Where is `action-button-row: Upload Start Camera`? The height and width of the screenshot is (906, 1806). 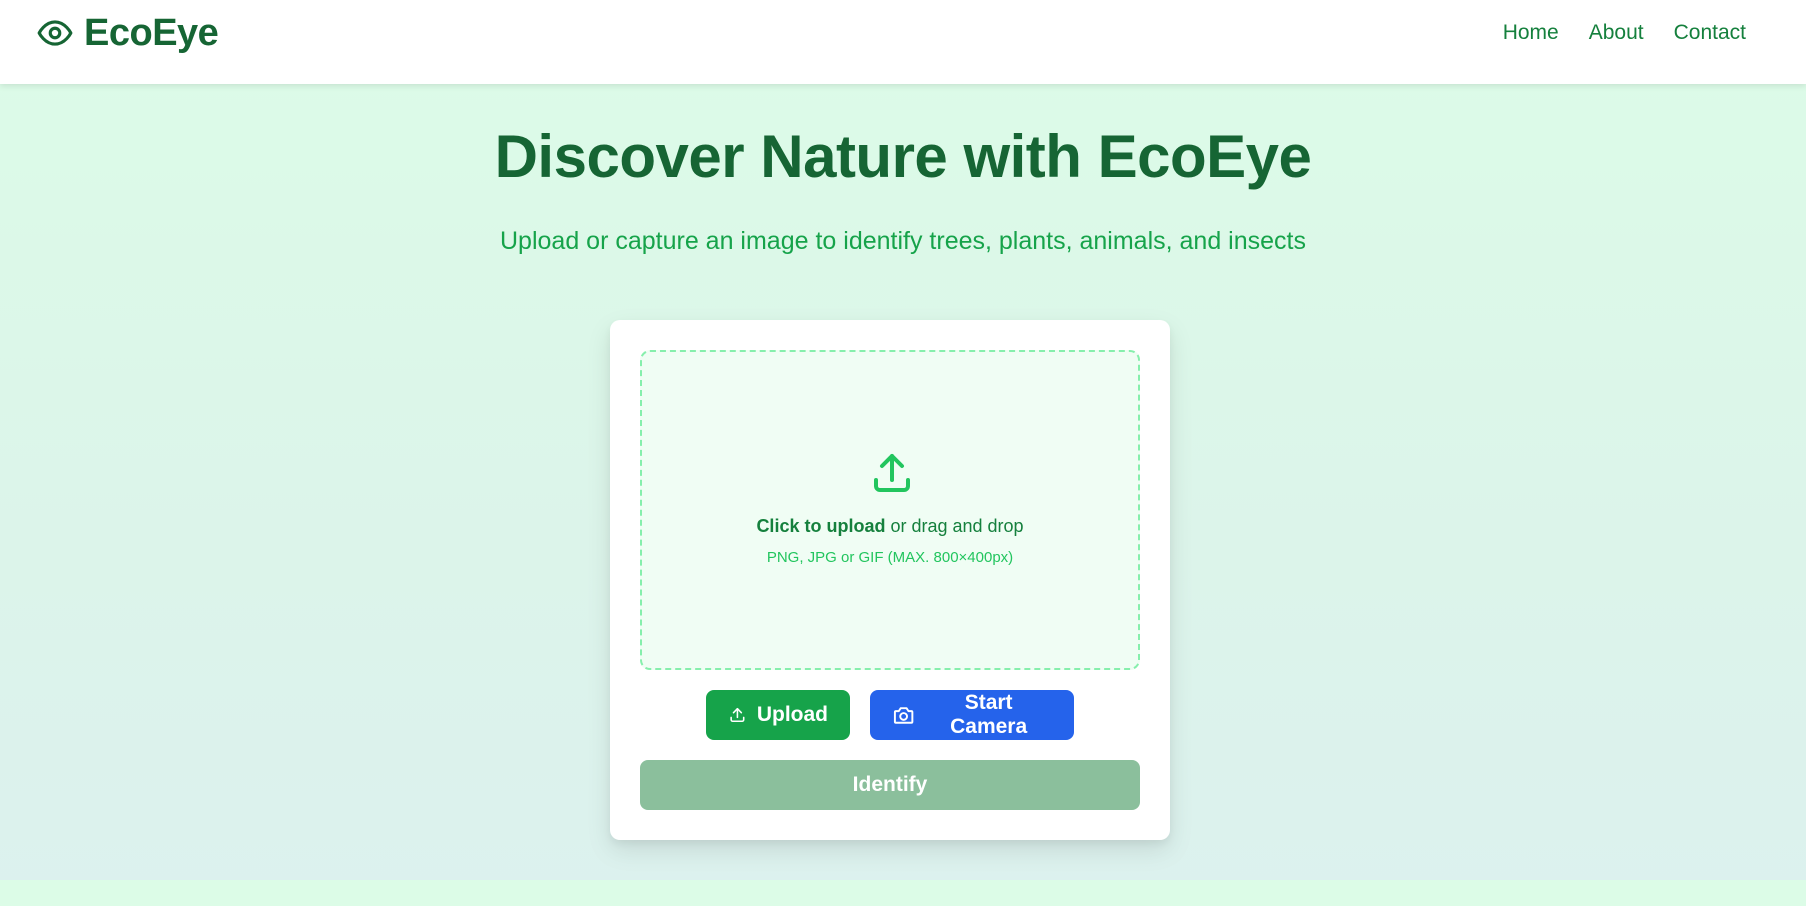
action-button-row: Upload Start Camera is located at coordinates (890, 715).